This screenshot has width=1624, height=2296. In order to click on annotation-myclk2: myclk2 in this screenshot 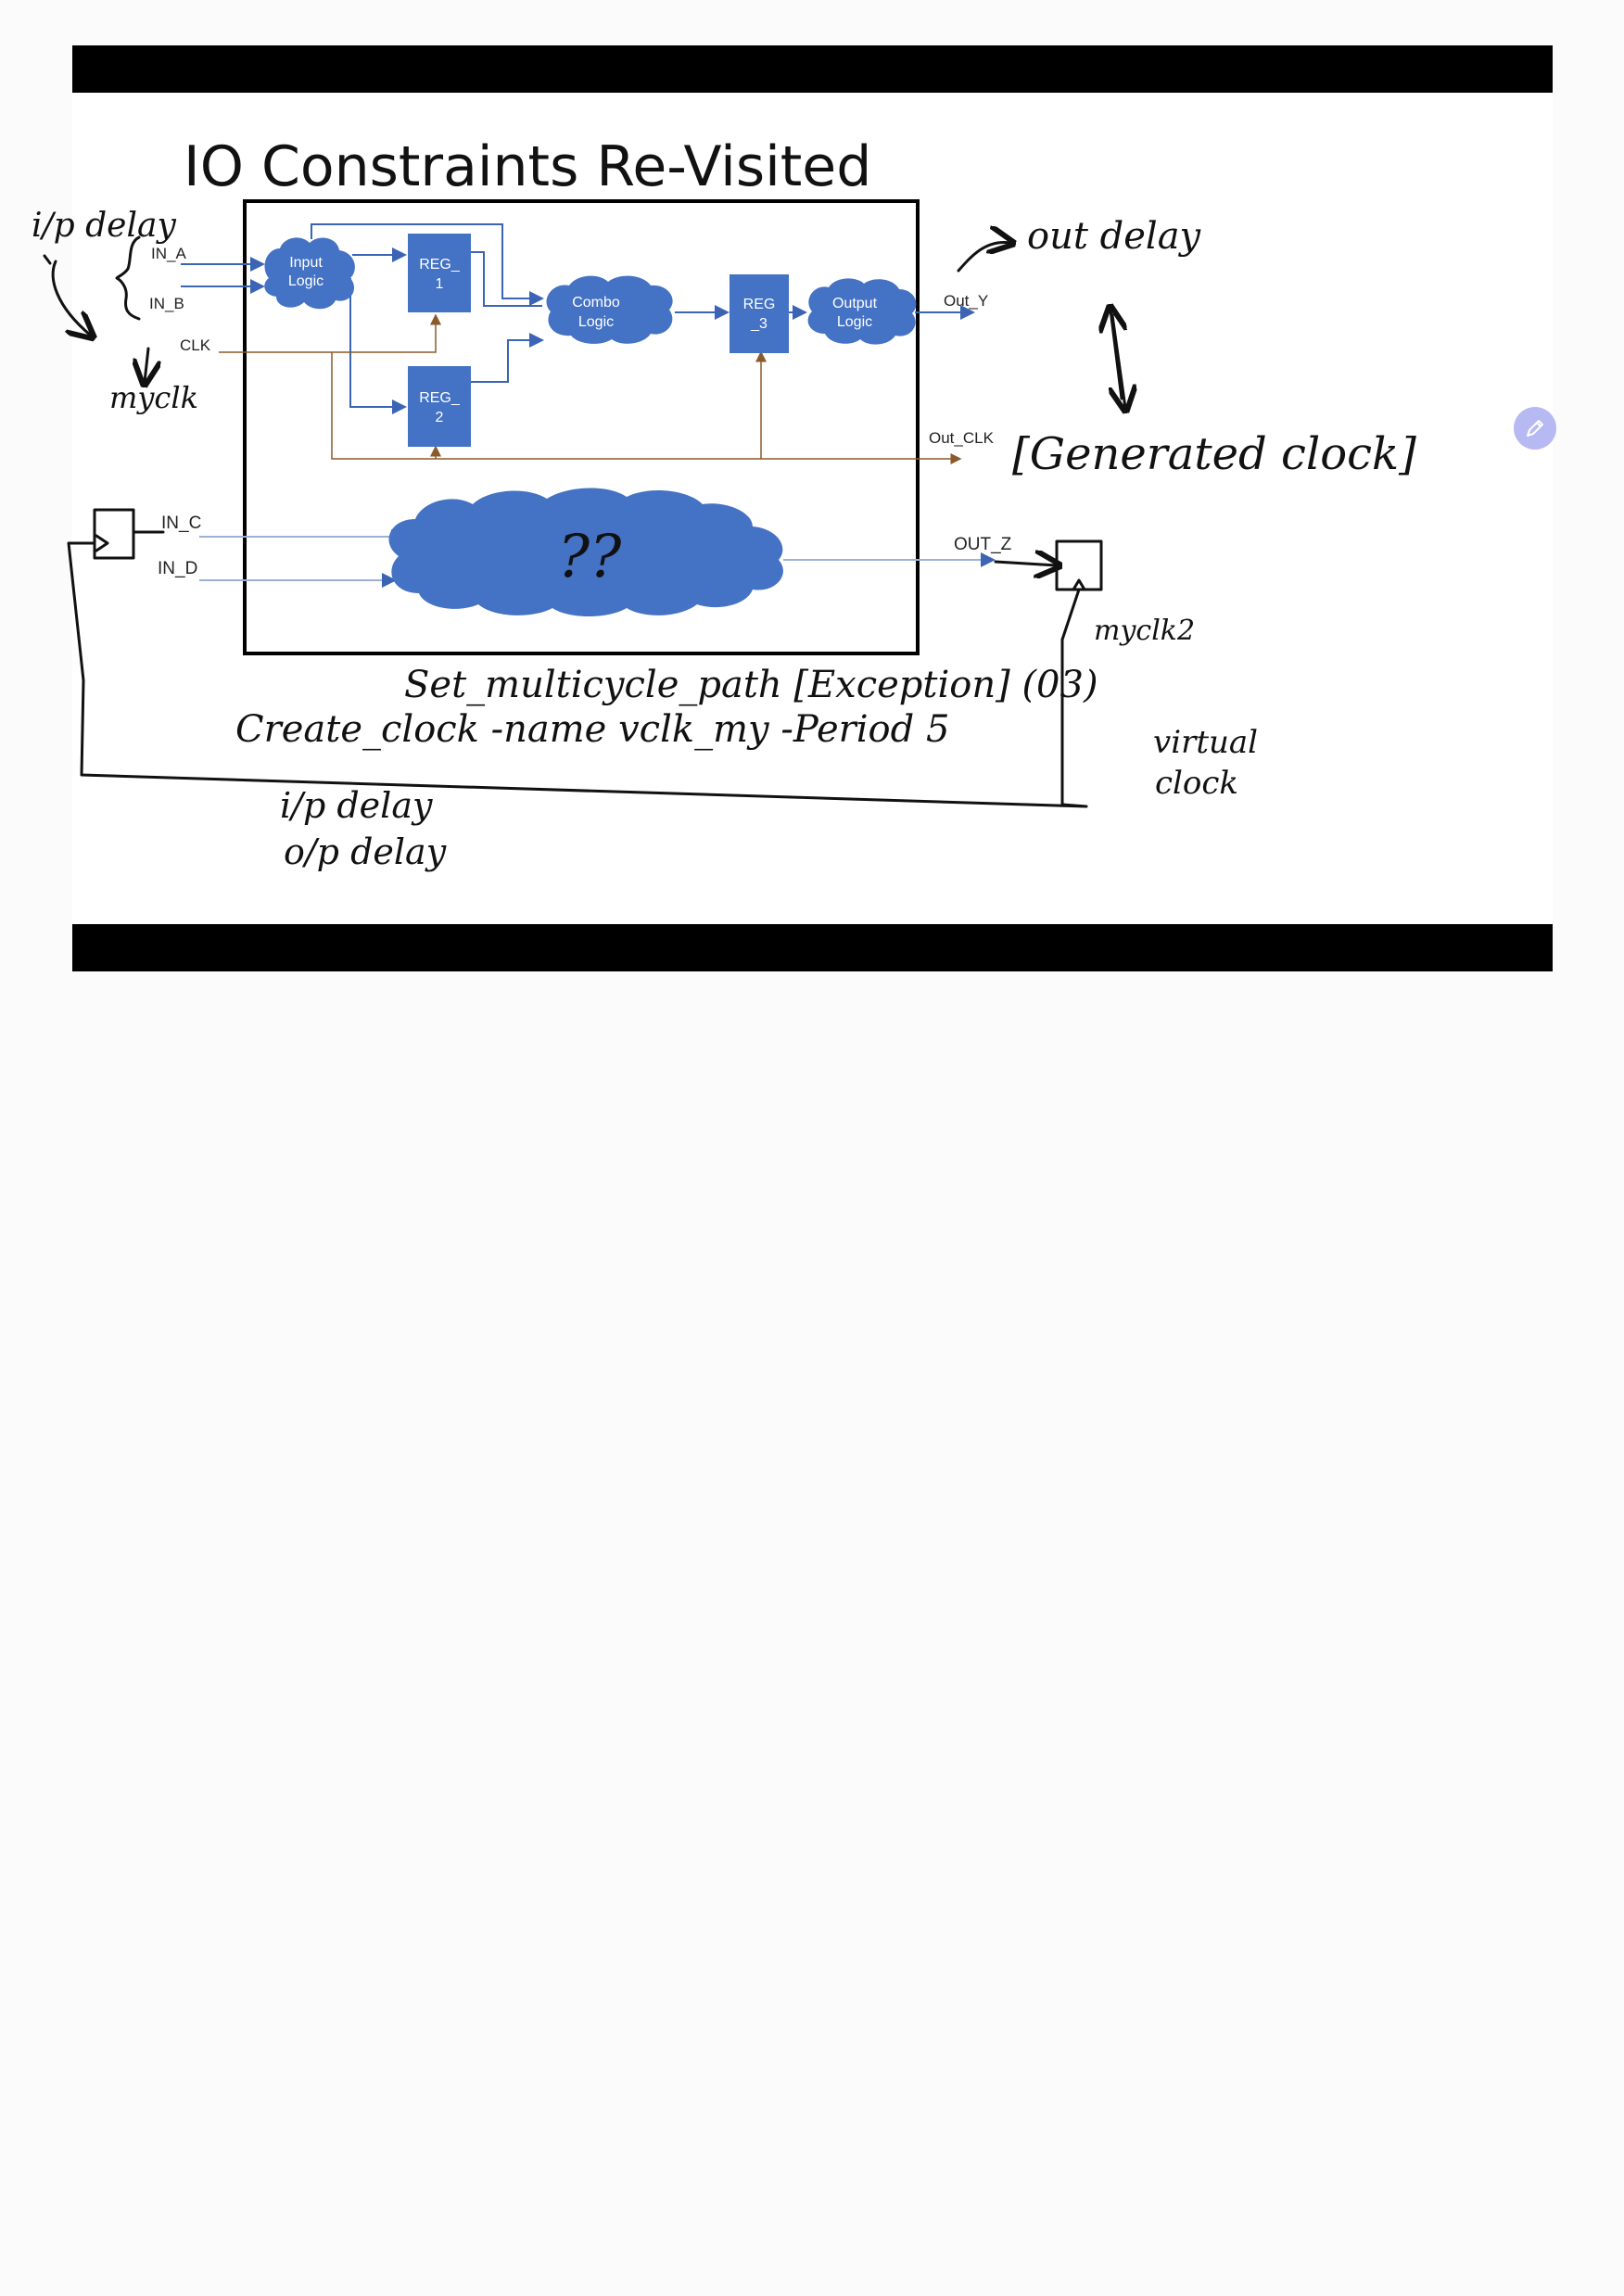, I will do `click(1144, 631)`.